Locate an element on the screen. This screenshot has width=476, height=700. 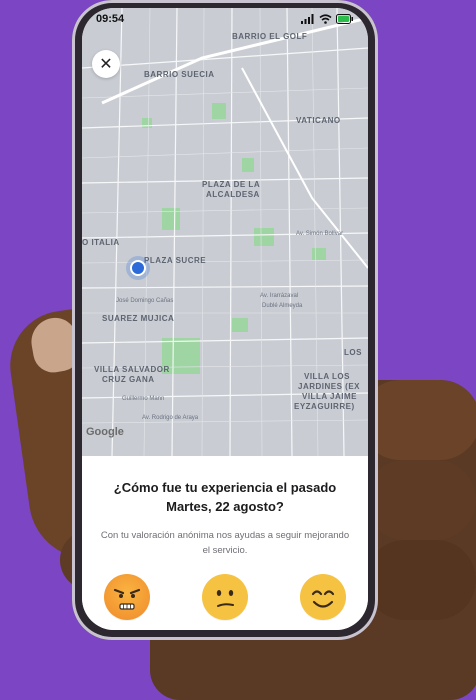
current-location-marker is located at coordinates (138, 268).